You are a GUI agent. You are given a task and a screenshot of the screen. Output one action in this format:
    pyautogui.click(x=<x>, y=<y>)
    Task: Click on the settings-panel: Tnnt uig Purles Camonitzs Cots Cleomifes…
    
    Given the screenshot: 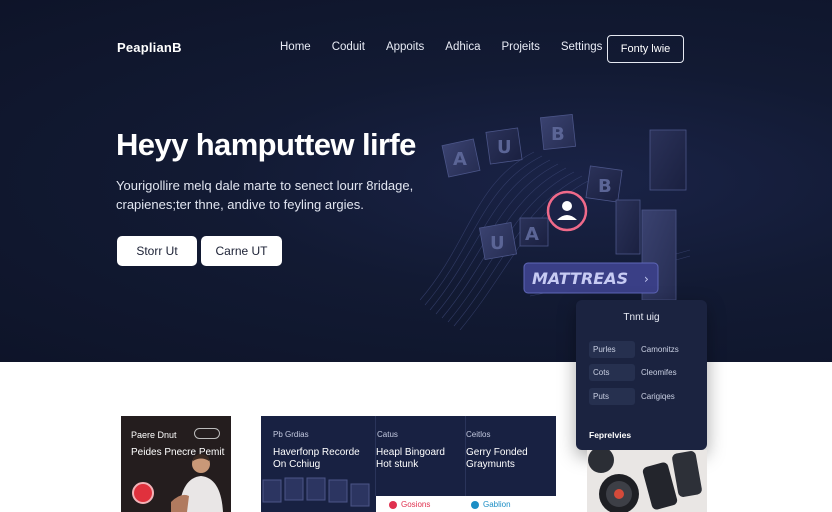 What is the action you would take?
    pyautogui.click(x=641, y=375)
    